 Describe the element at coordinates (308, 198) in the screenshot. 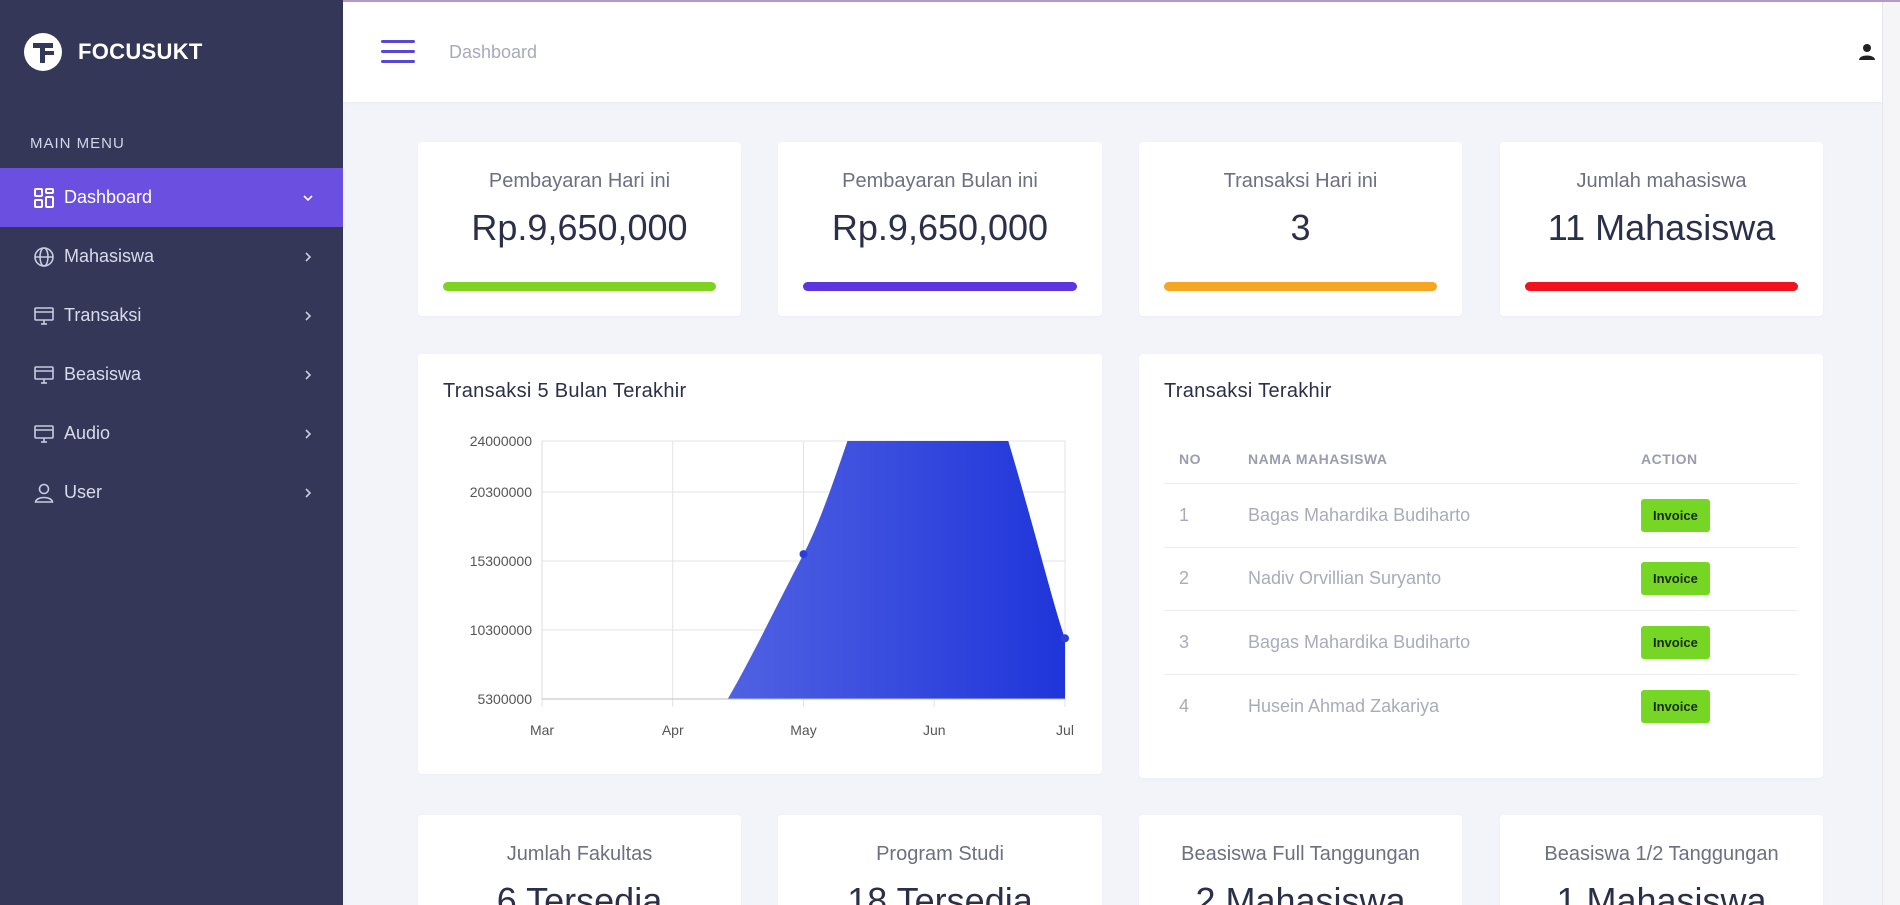

I see `chevron-down-icon` at that location.